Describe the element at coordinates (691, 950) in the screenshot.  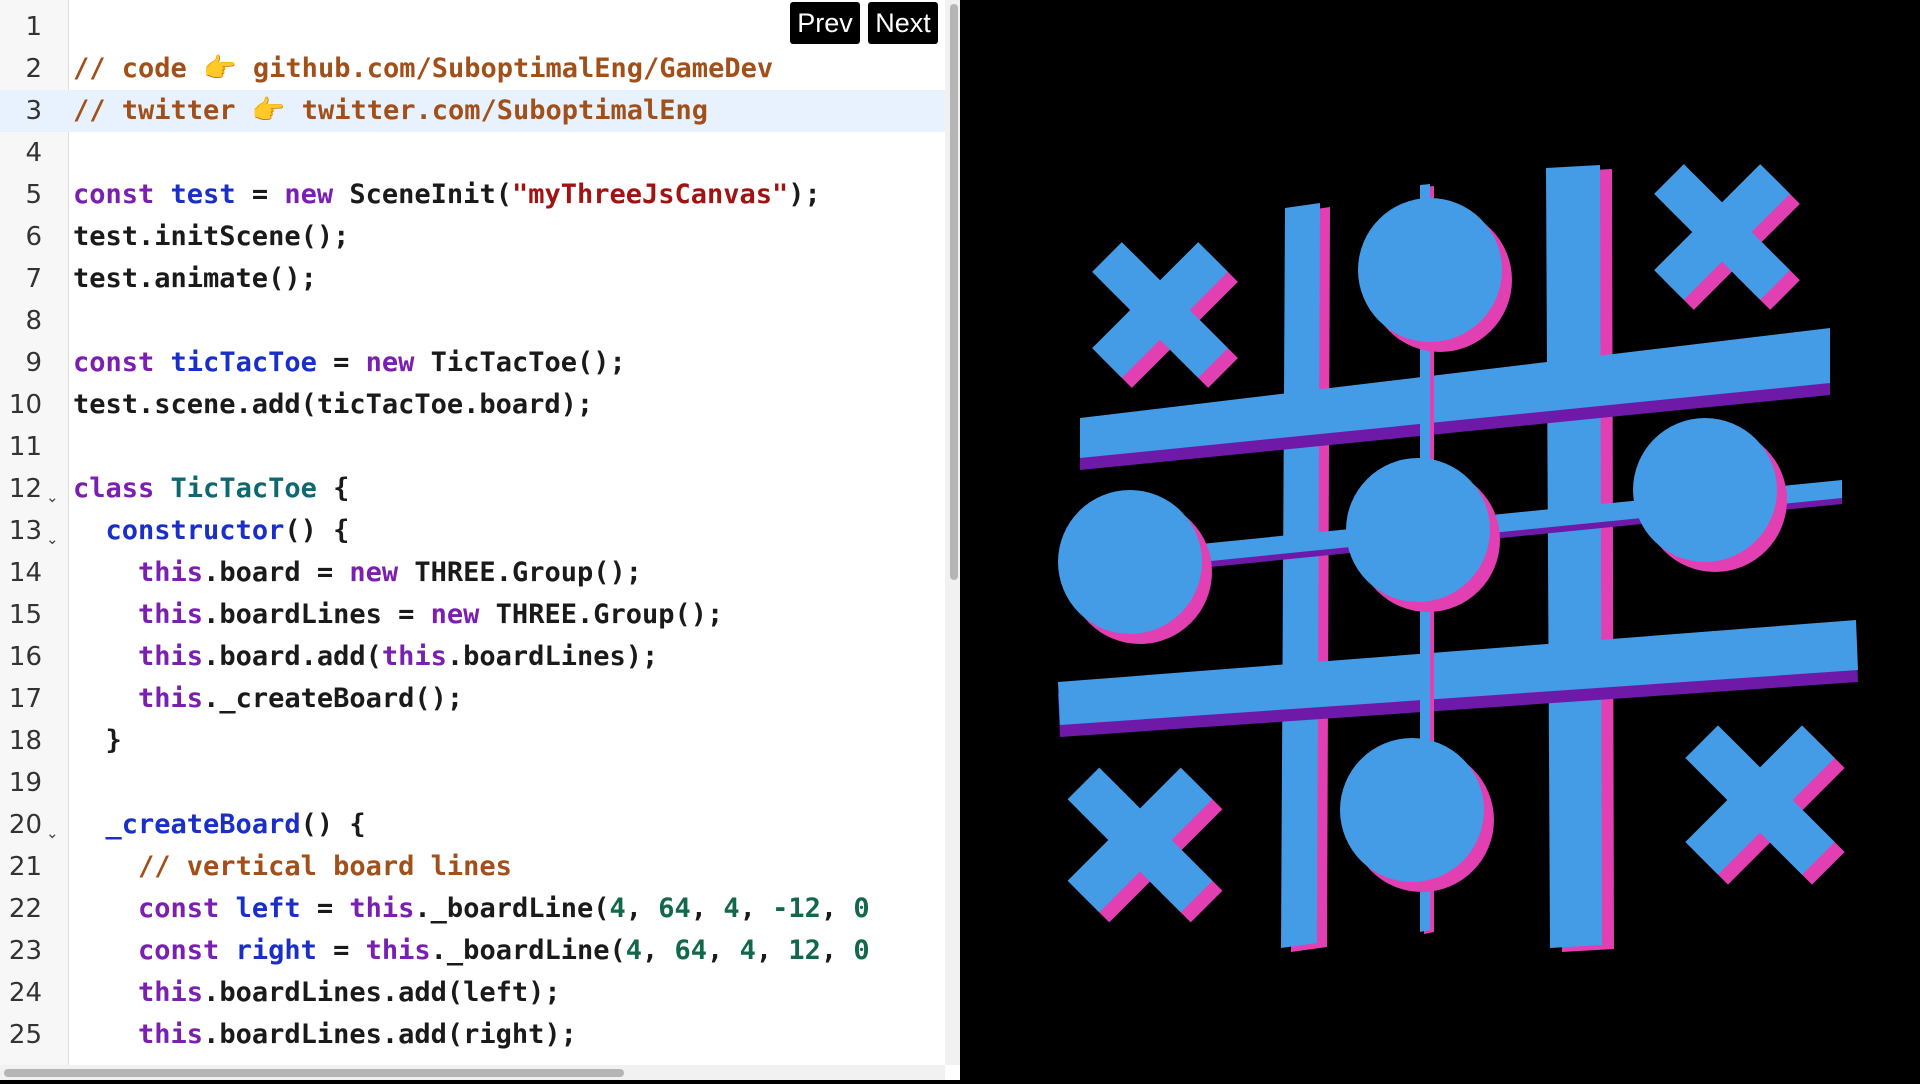
I see `code-token-number: 64` at that location.